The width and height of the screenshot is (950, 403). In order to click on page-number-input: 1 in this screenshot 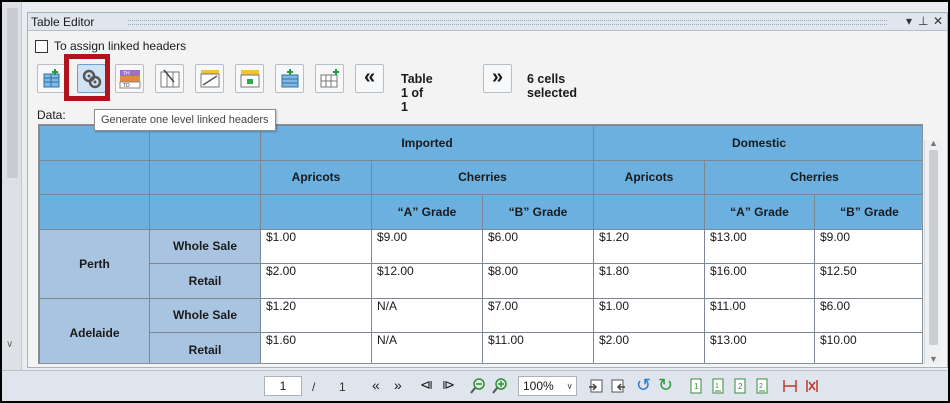, I will do `click(283, 386)`.